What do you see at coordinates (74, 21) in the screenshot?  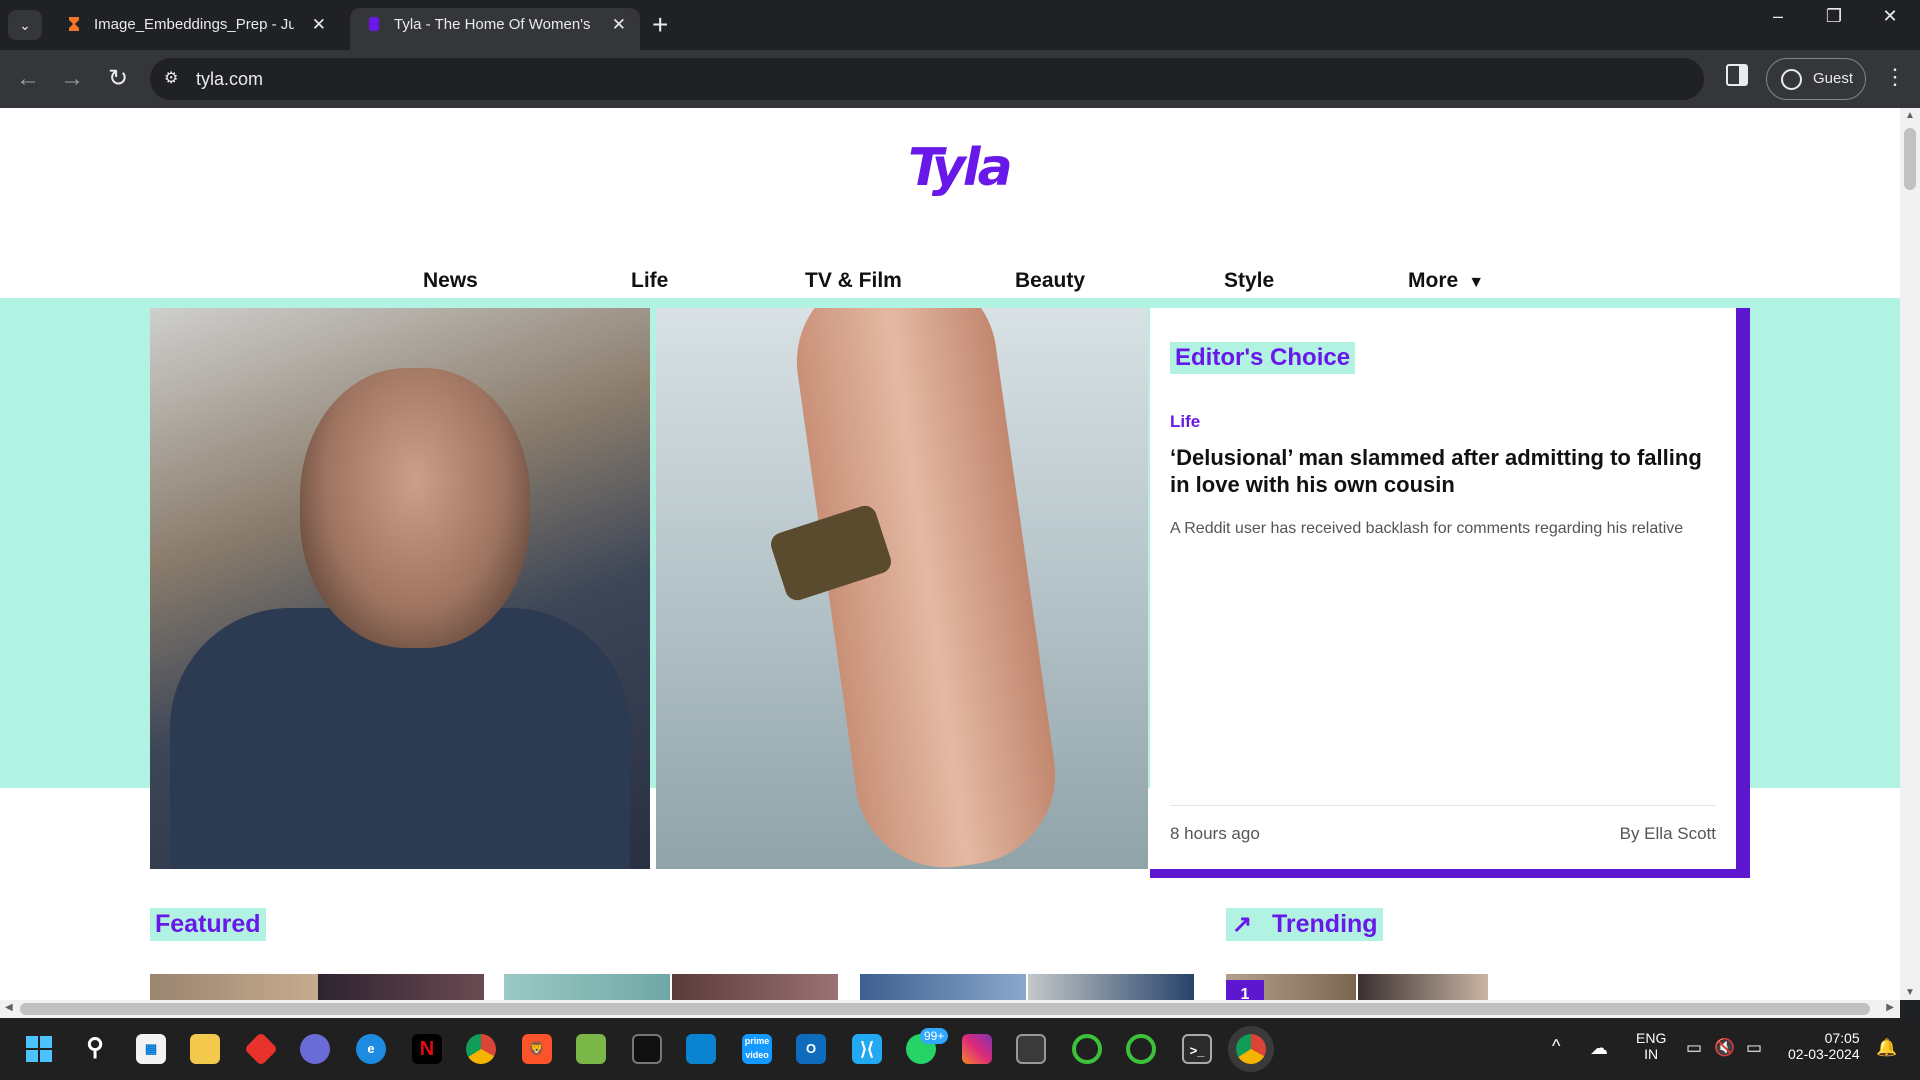 I see `hourglass-icon` at bounding box center [74, 21].